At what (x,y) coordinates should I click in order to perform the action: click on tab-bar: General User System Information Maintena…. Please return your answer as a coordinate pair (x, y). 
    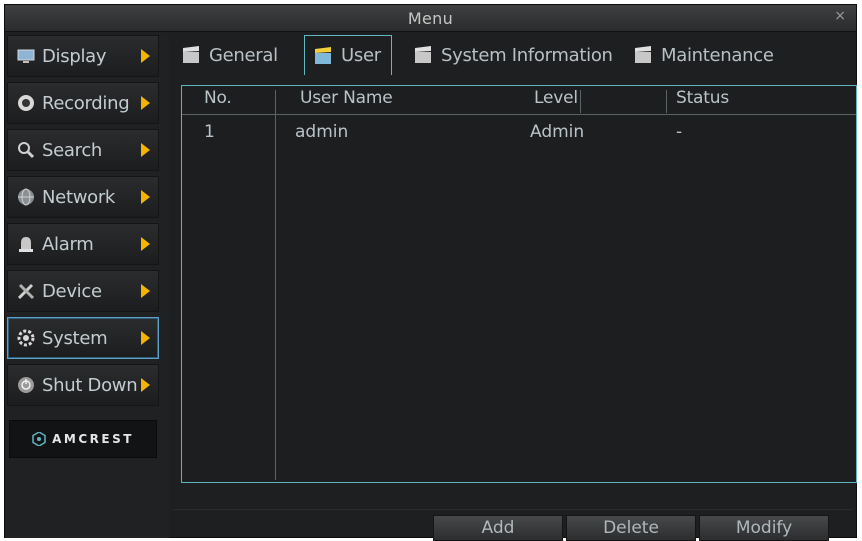
    Looking at the image, I should click on (513, 55).